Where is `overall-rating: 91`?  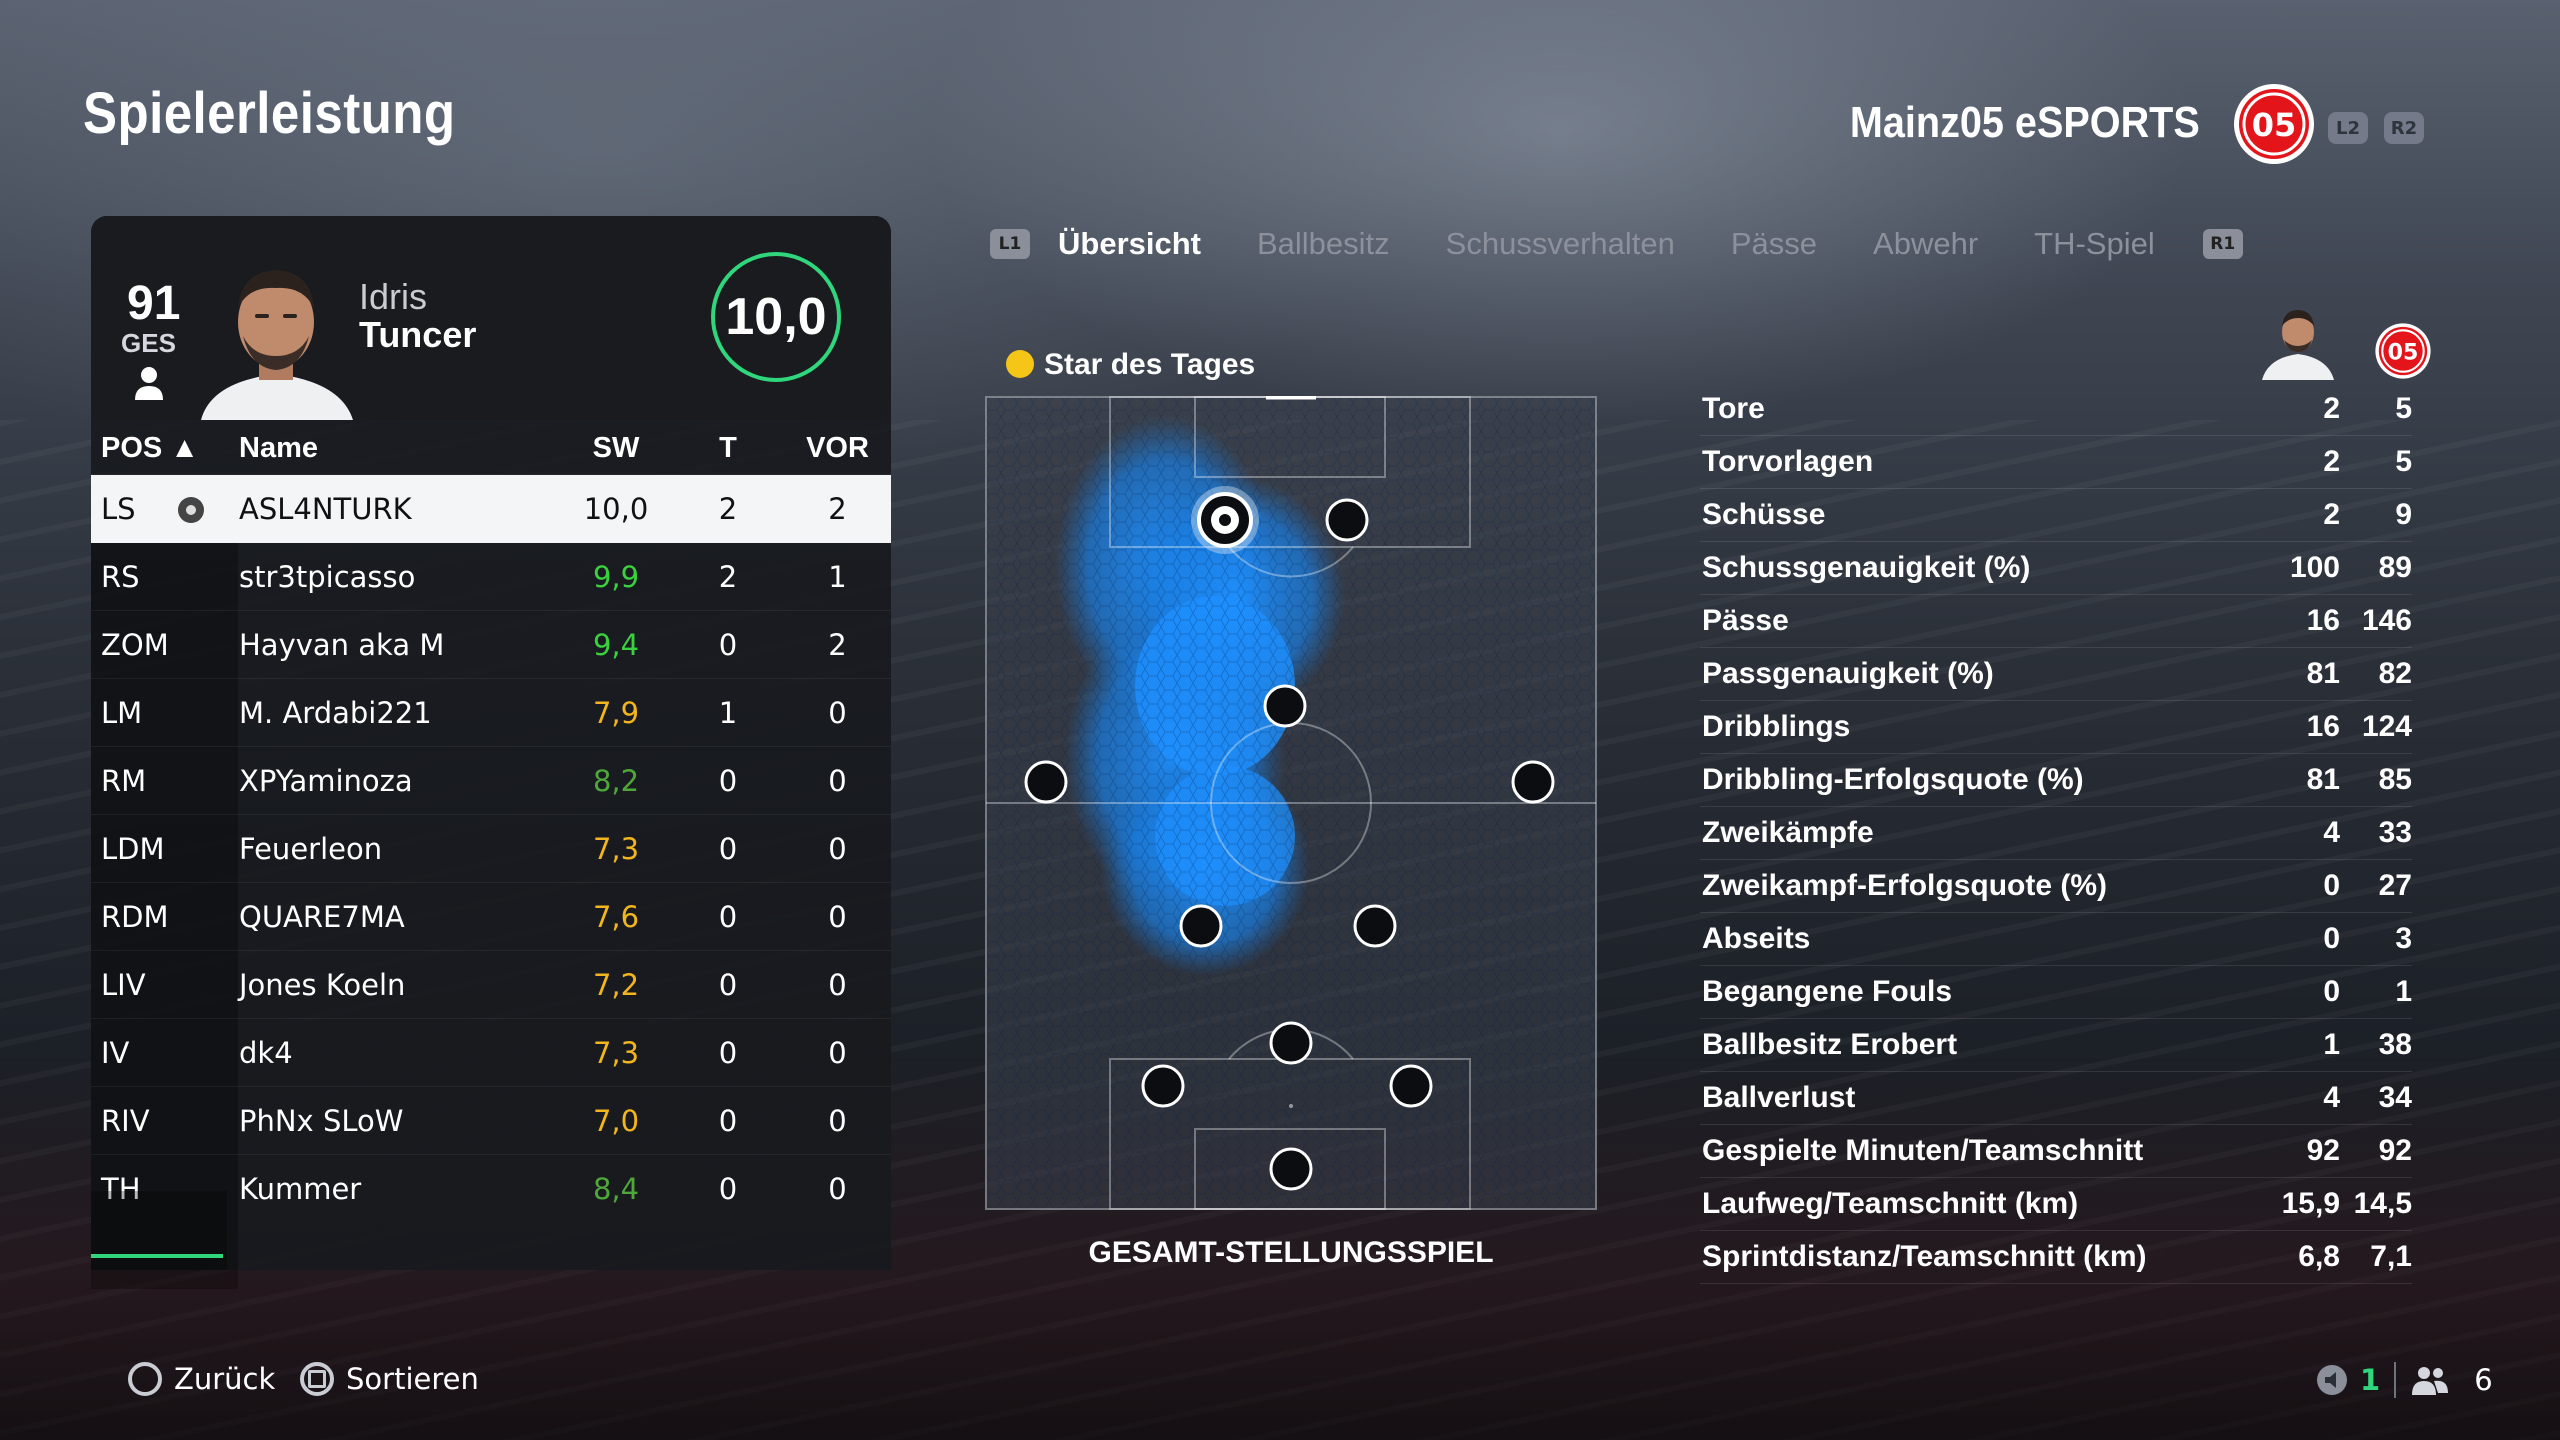 overall-rating: 91 is located at coordinates (154, 303).